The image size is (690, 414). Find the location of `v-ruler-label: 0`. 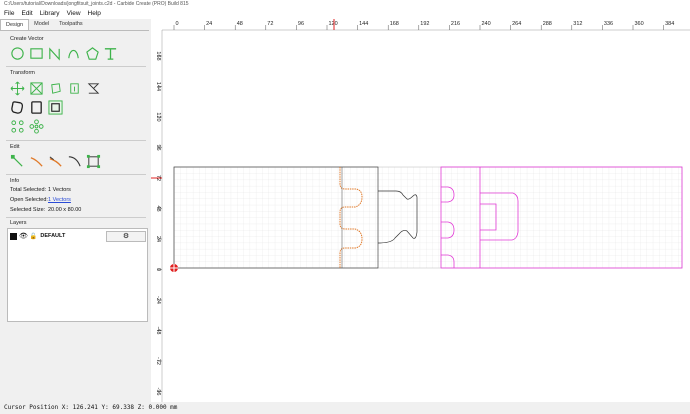

v-ruler-label: 0 is located at coordinates (158, 269).